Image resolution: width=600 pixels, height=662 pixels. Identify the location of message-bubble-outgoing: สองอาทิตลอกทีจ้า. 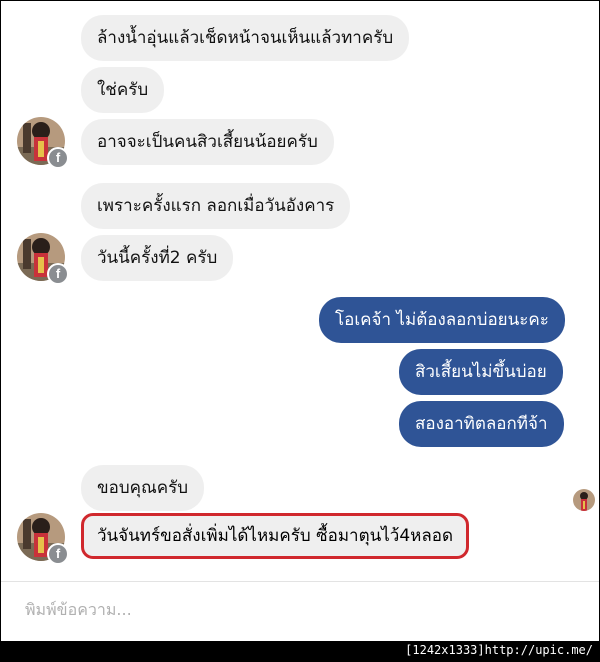
(481, 424).